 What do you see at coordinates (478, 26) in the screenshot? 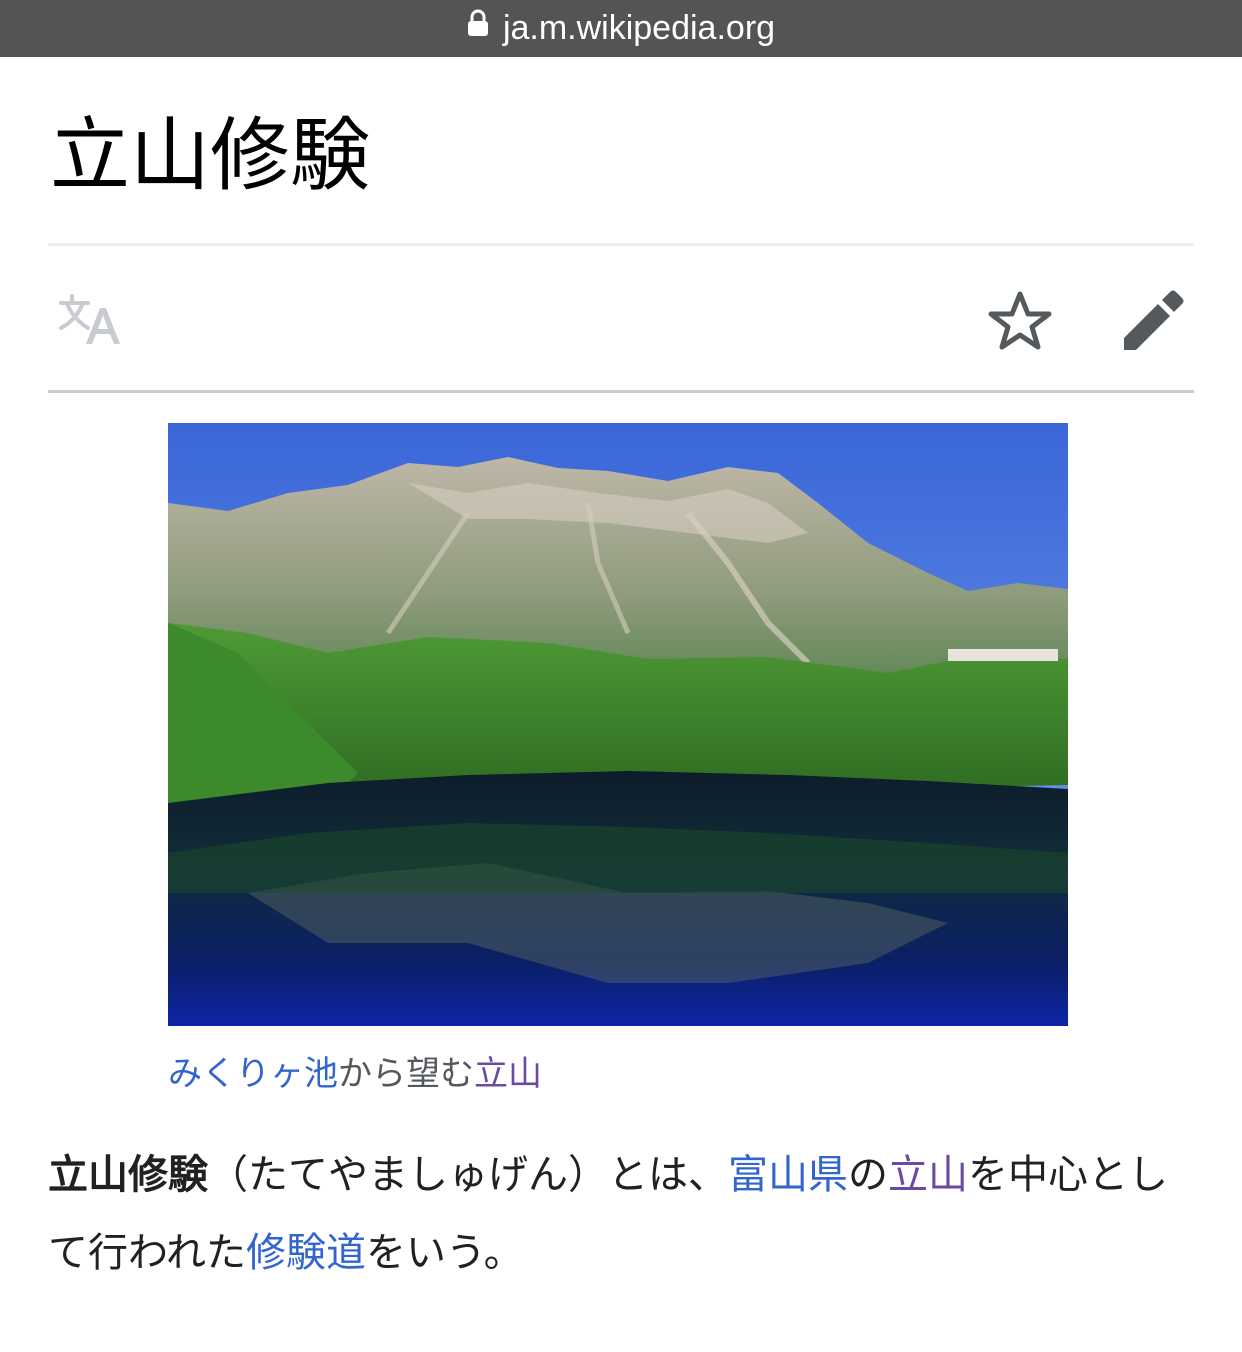
I see `lock-icon` at bounding box center [478, 26].